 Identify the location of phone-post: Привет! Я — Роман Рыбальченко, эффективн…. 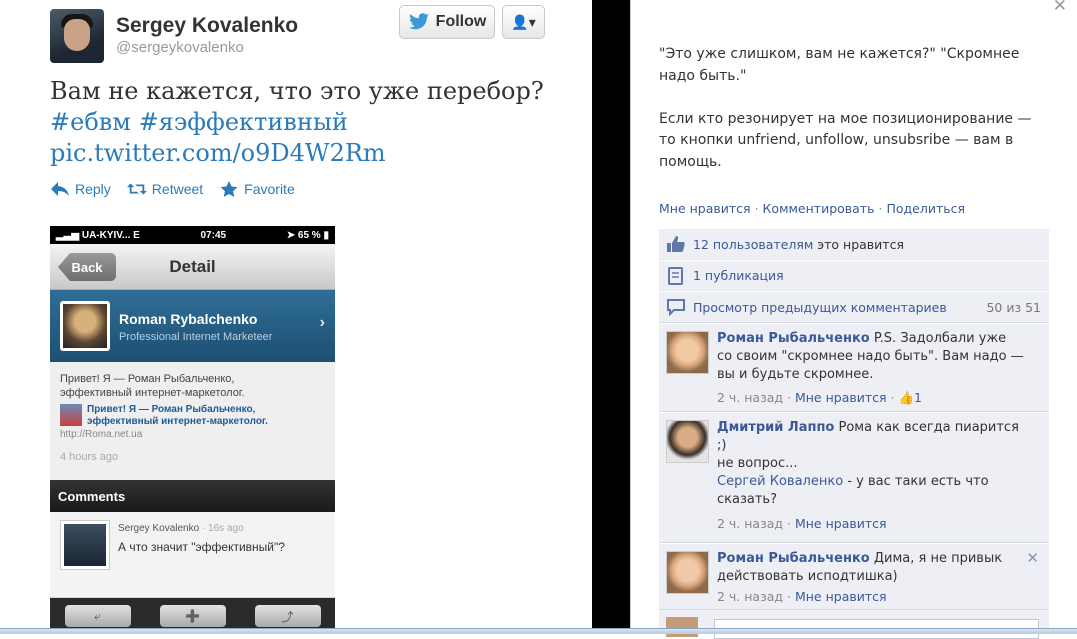
(192, 421).